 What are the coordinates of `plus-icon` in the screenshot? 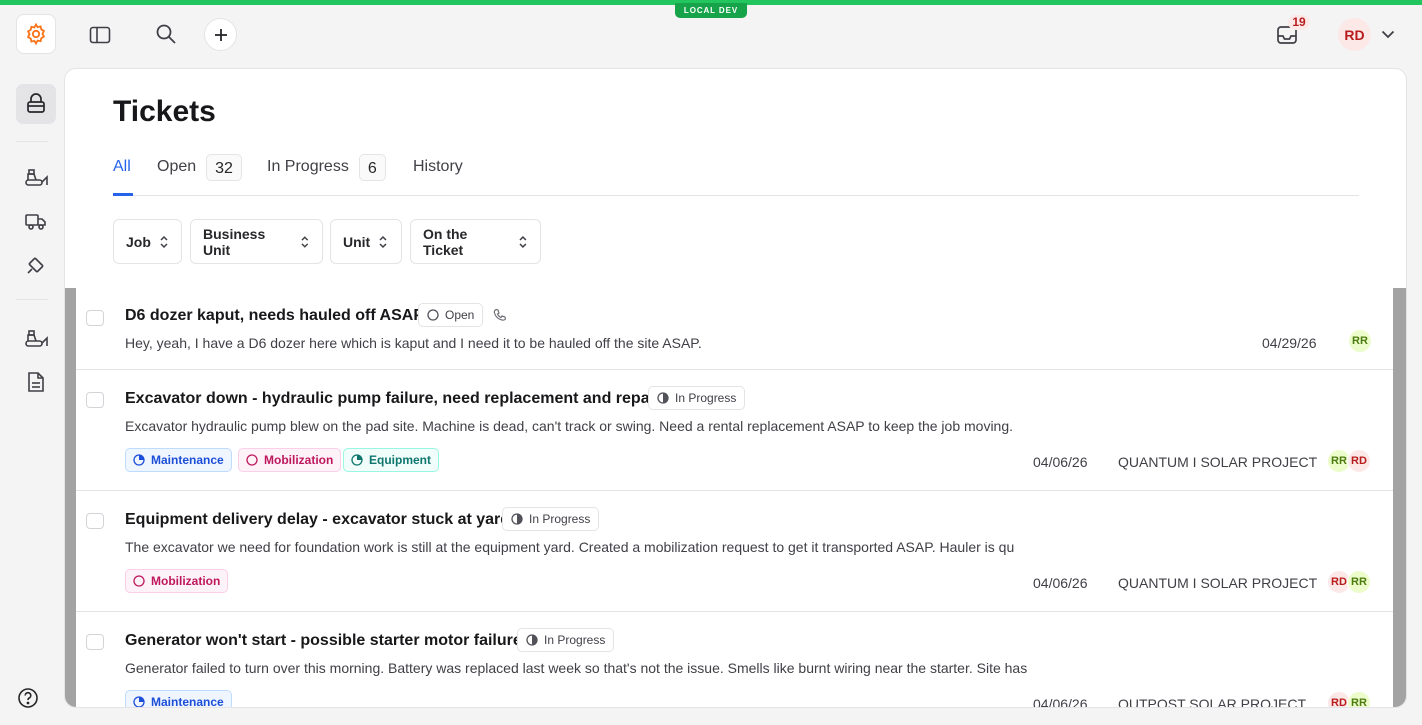 It's located at (220, 34).